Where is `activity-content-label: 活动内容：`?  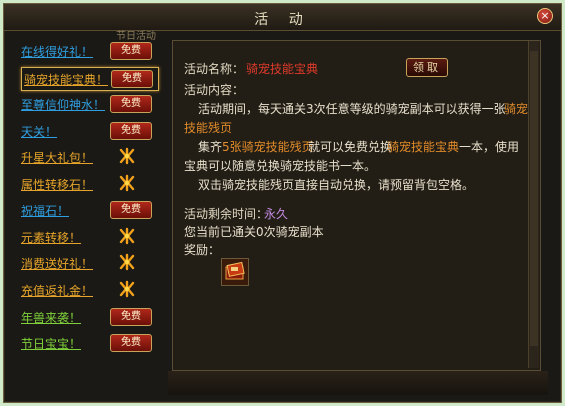 activity-content-label: 活动内容： is located at coordinates (214, 90).